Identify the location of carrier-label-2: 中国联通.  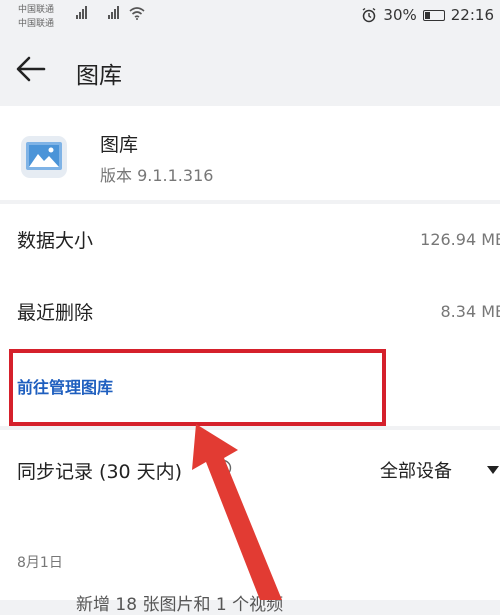
(36, 22).